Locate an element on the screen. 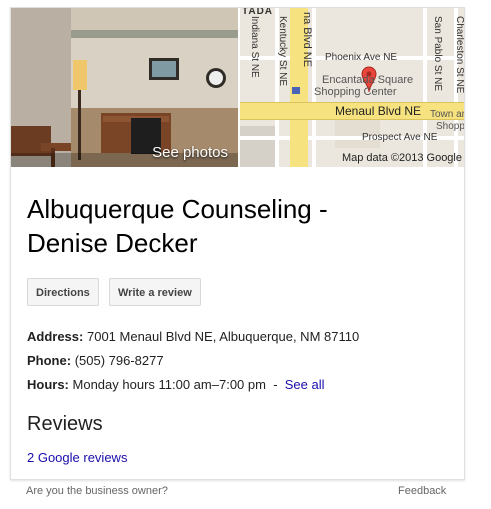 The width and height of the screenshot is (491, 509). see-photos-label: See photos is located at coordinates (190, 152).